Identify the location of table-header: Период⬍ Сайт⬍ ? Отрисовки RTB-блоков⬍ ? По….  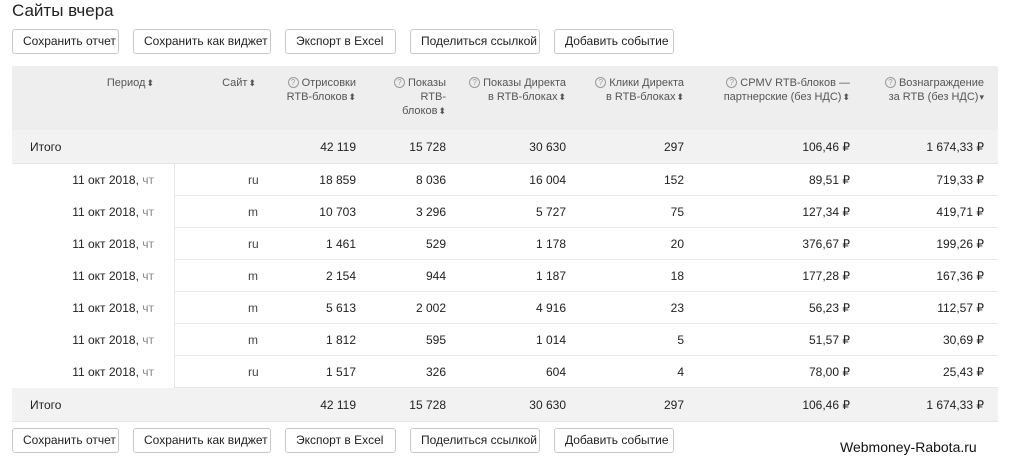
(505, 98).